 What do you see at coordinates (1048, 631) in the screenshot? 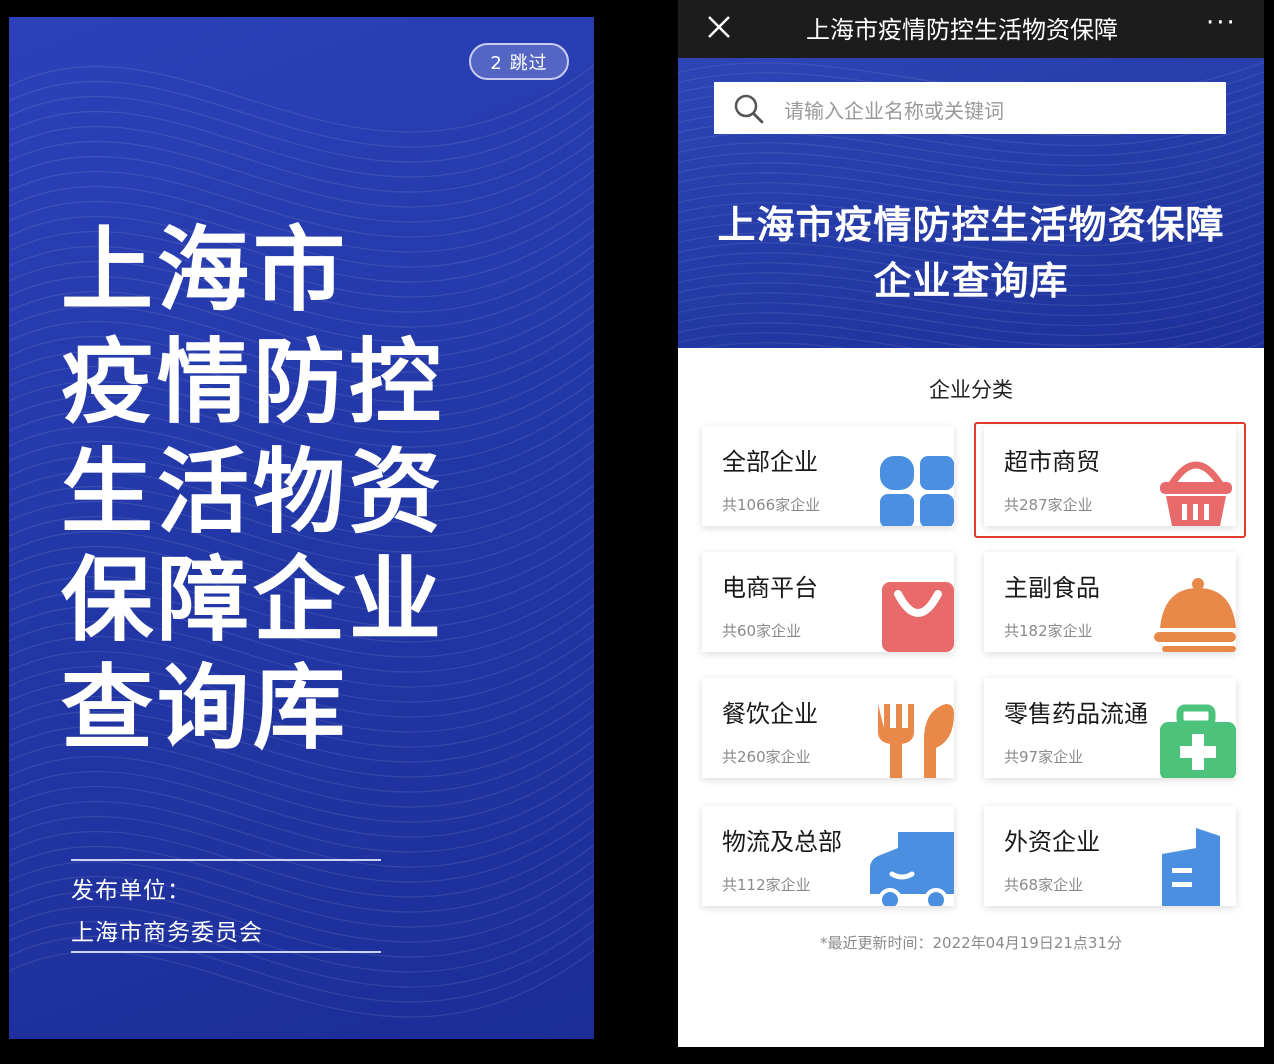
I see `category-count: 共182家企业` at bounding box center [1048, 631].